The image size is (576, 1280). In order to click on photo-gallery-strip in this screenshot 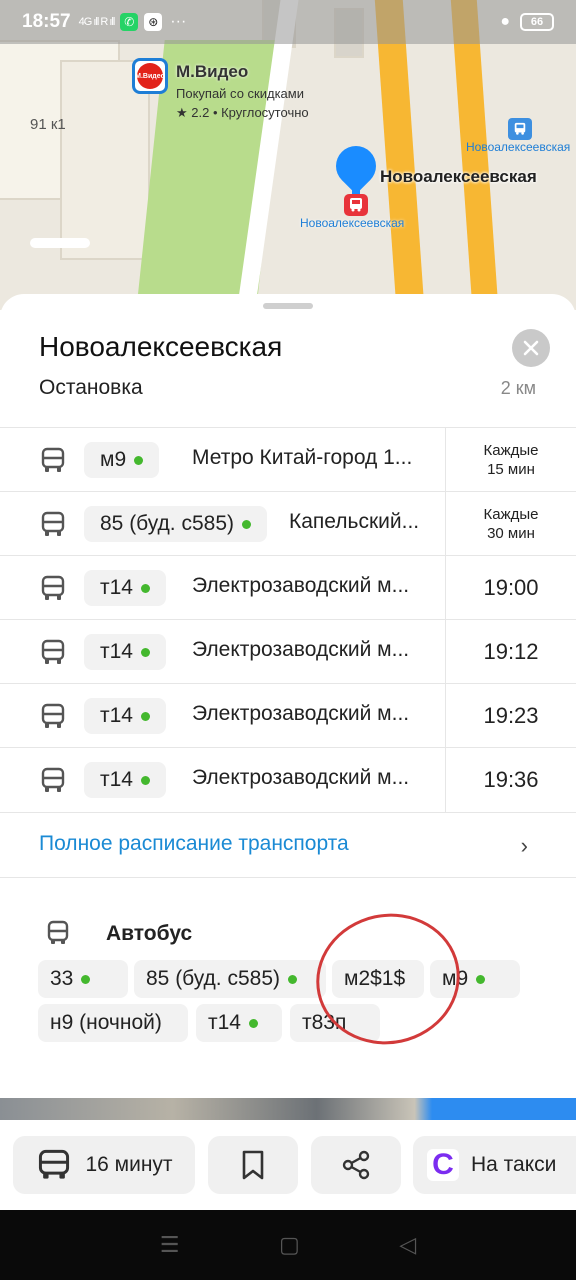, I will do `click(288, 1110)`.